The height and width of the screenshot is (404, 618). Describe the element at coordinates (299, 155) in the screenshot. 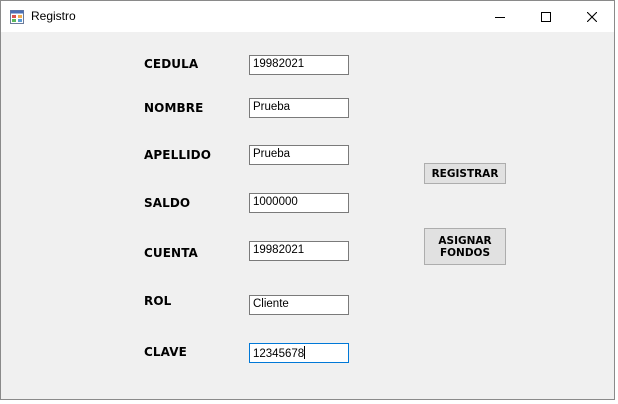

I see `apellido-field: Prueba` at that location.